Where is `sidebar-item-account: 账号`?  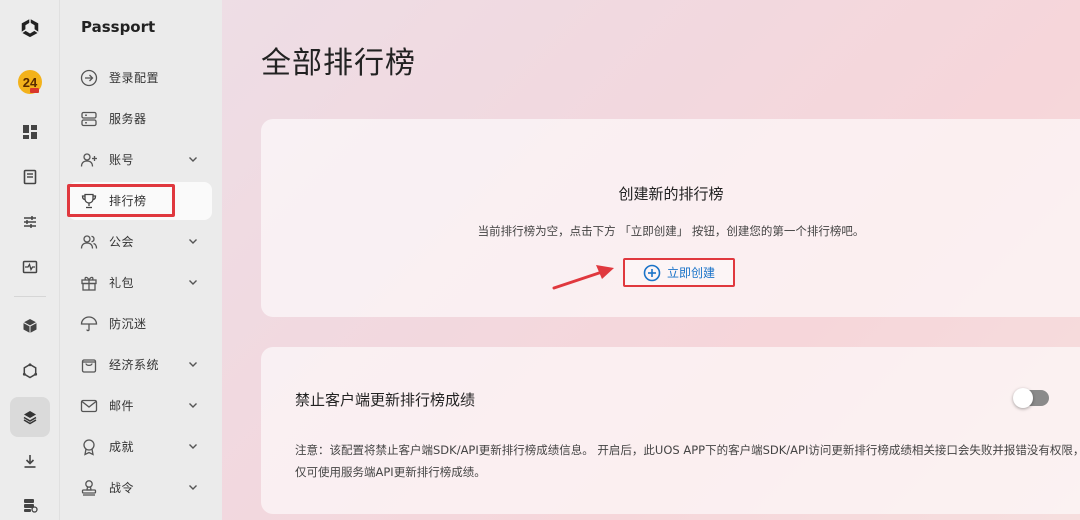
sidebar-item-account: 账号 is located at coordinates (140, 160).